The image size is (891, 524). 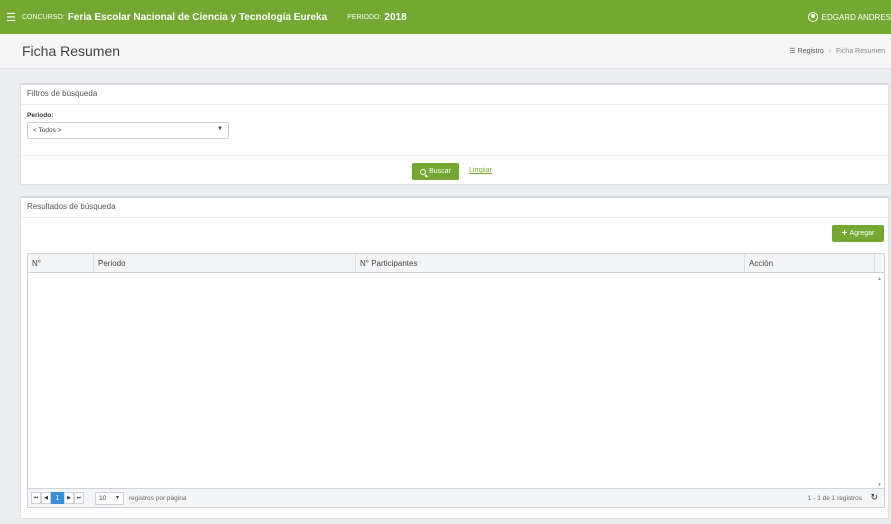 What do you see at coordinates (879, 279) in the screenshot?
I see `scroll-up-icon: ▲` at bounding box center [879, 279].